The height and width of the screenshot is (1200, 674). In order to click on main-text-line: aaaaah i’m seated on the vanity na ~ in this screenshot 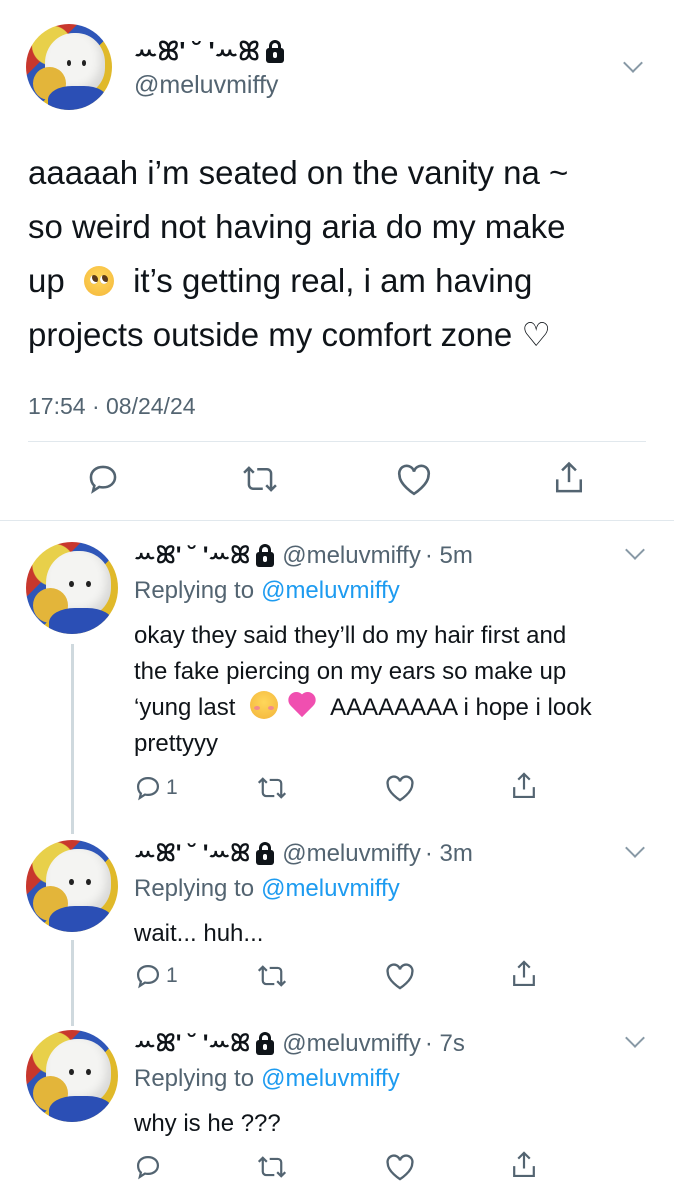, I will do `click(298, 172)`.